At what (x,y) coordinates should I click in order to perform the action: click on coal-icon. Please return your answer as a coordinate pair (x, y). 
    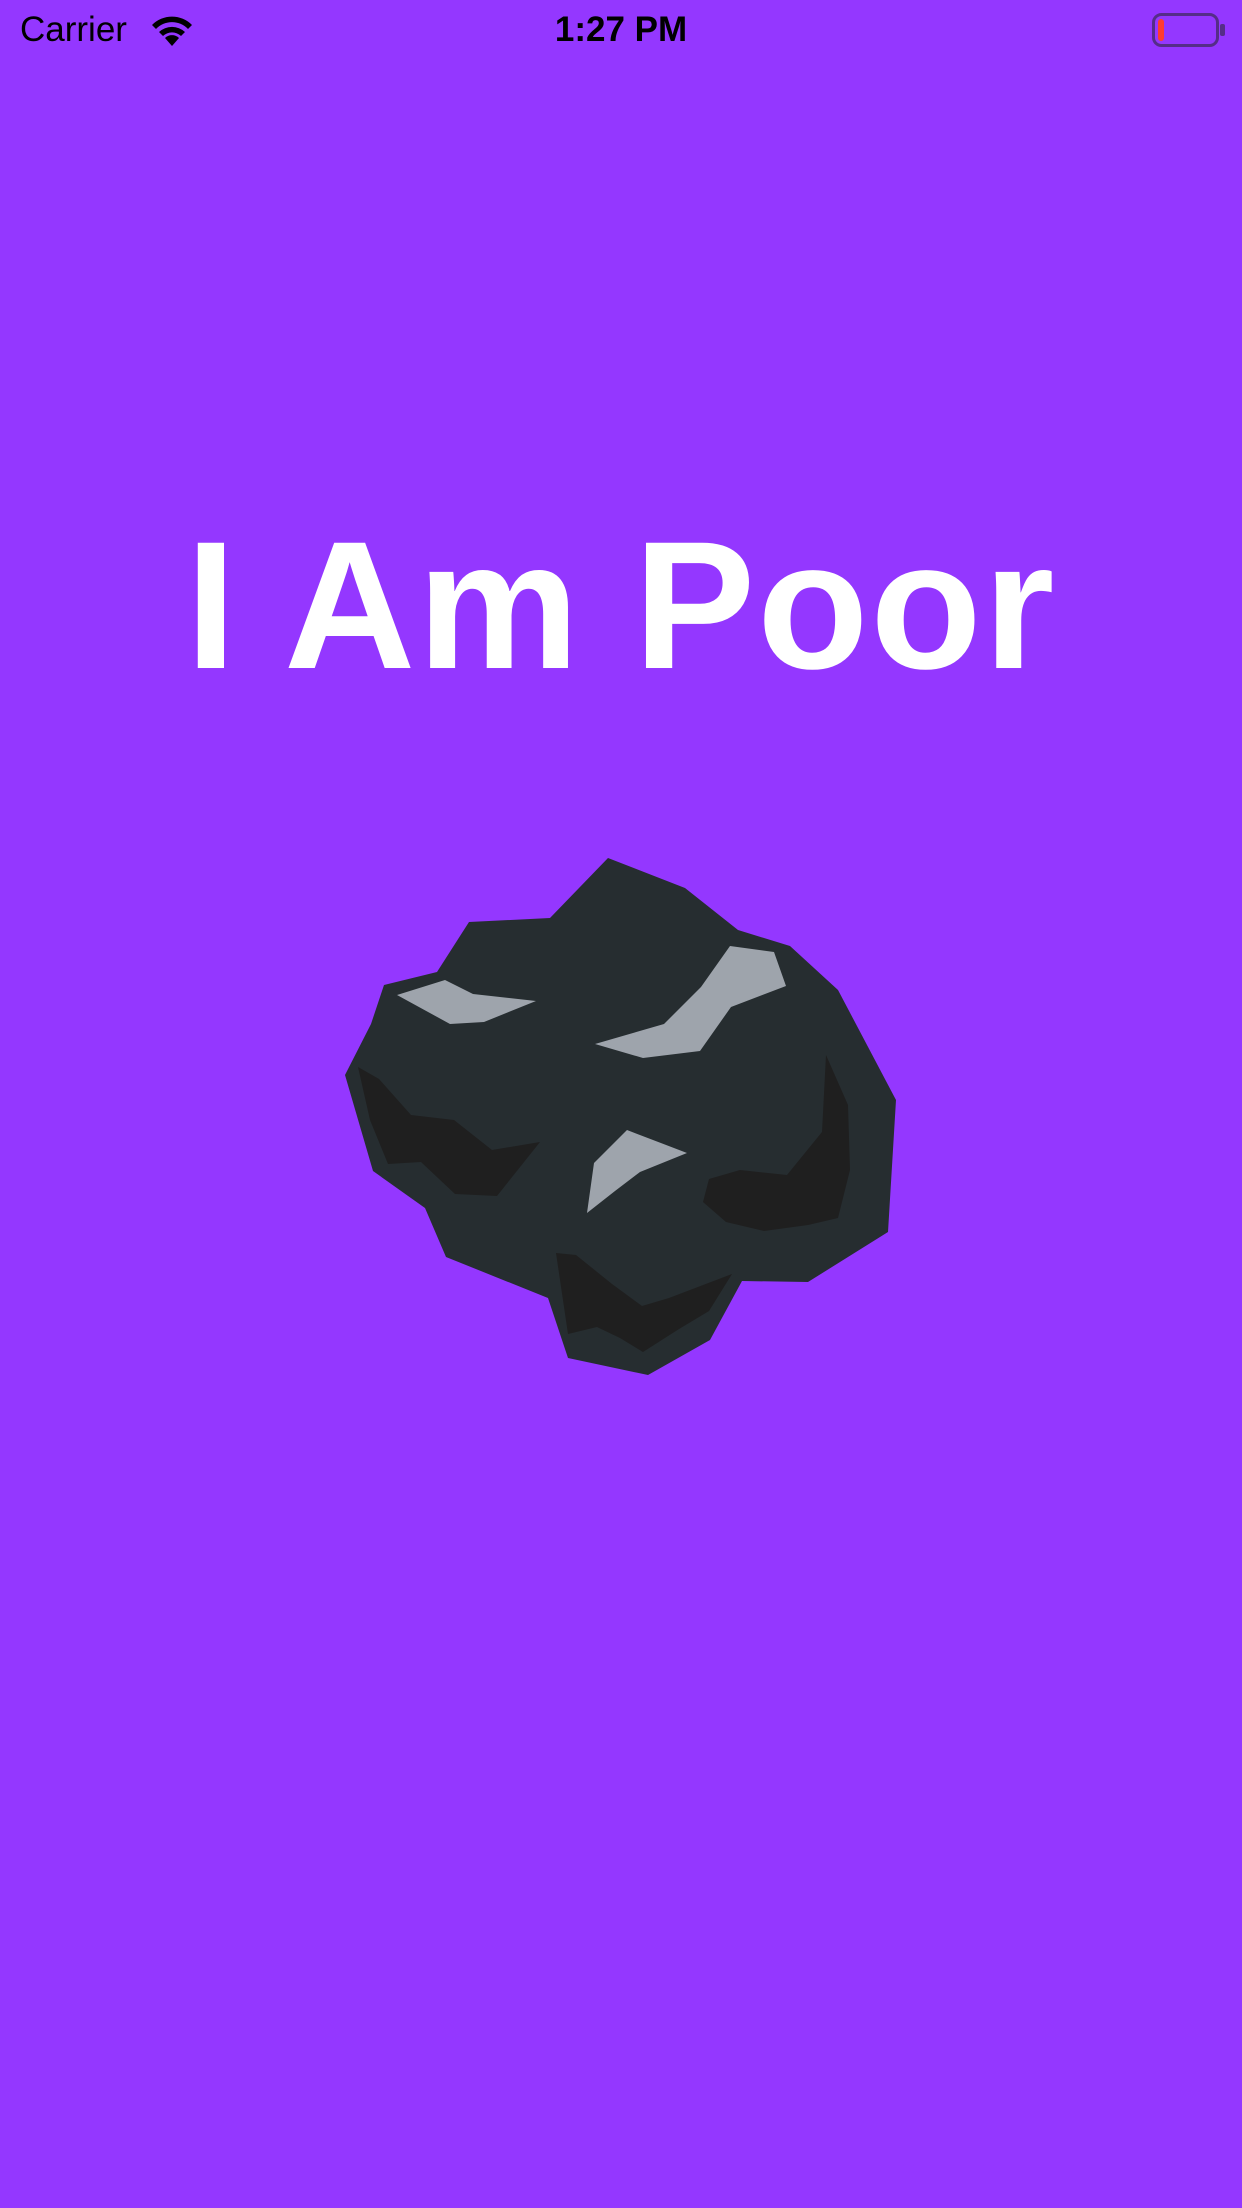
    Looking at the image, I should click on (620, 1116).